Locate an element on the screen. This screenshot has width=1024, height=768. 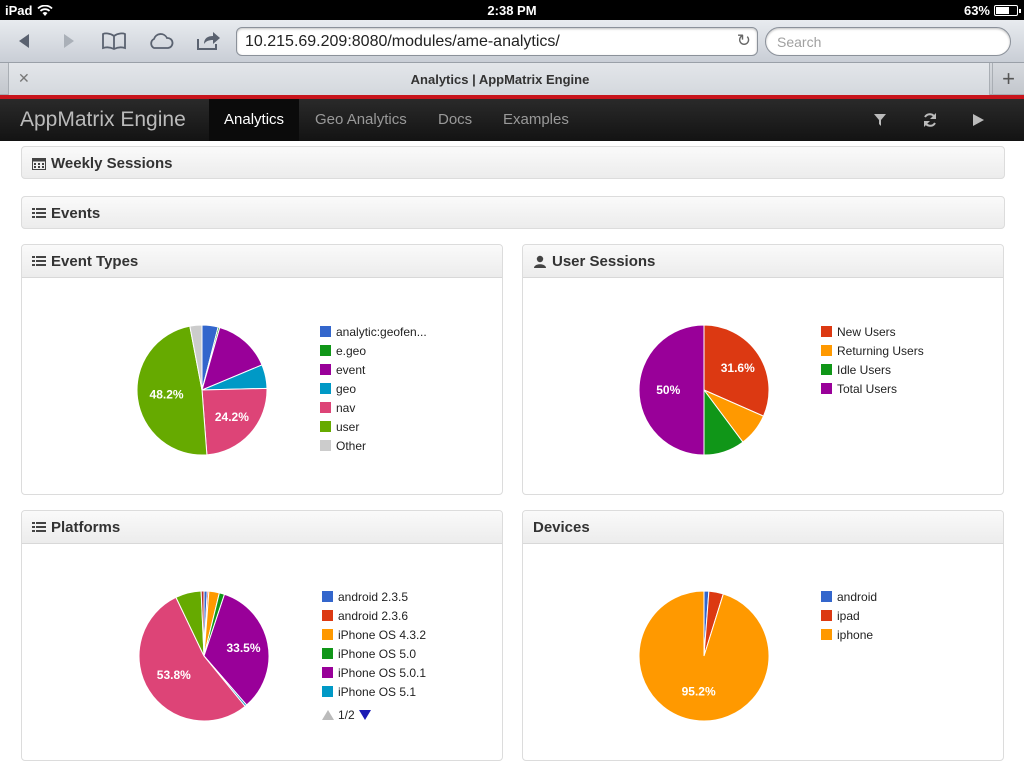
share-icon is located at coordinates (209, 41).